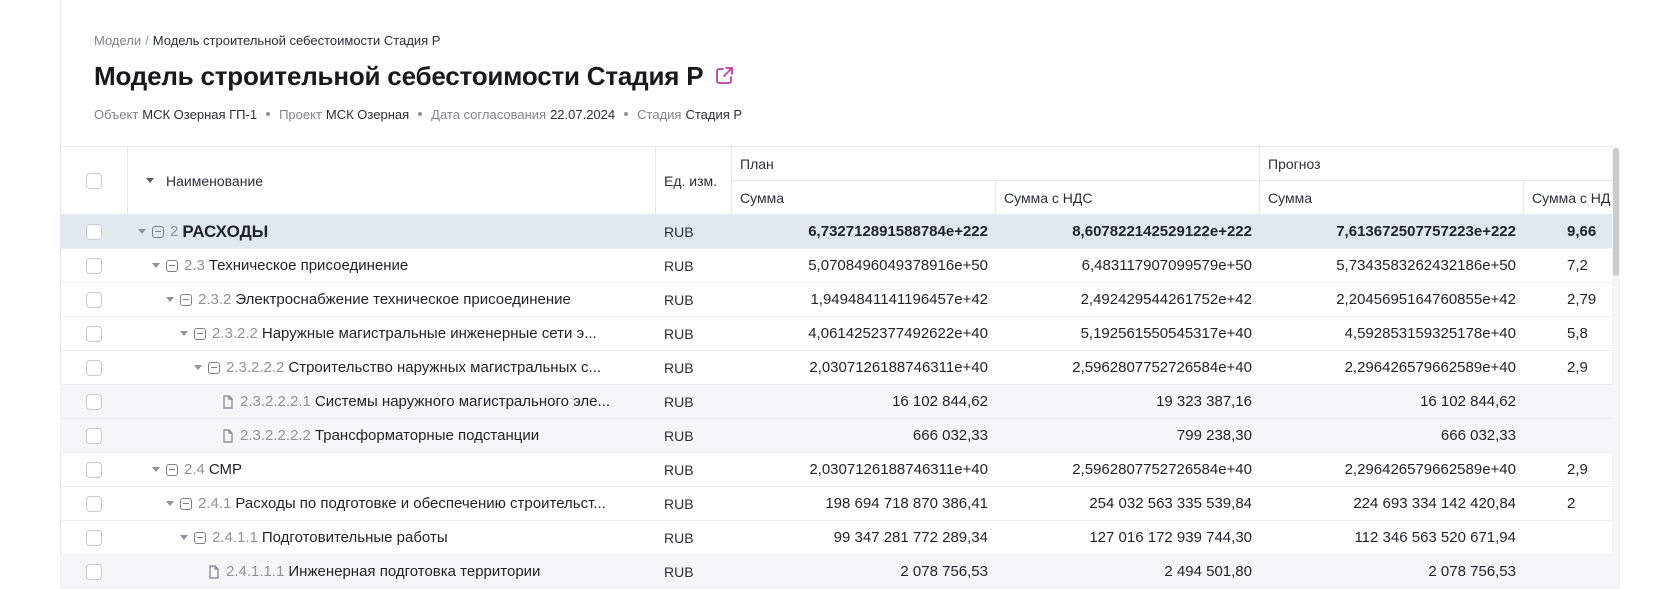 This screenshot has width=1680, height=589. Describe the element at coordinates (1472, 571) in the screenshot. I see `row-forecast-sum: 2 078 756,53` at that location.